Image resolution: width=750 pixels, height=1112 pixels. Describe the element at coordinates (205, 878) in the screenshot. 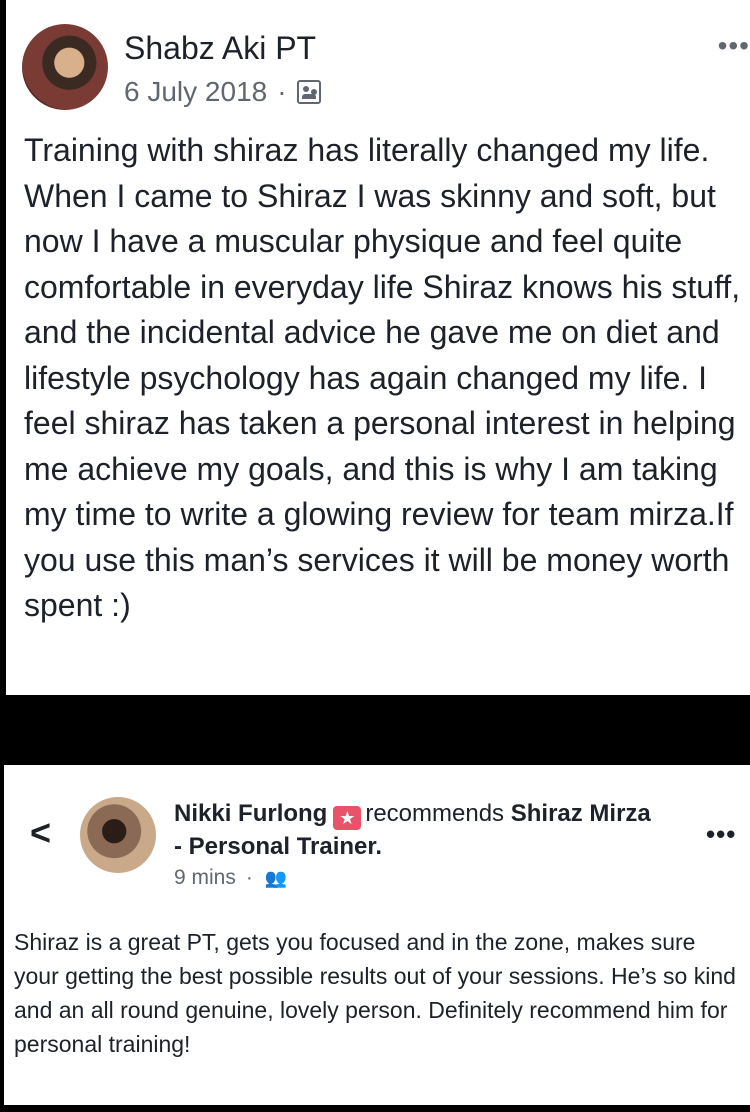

I see `post-time: 9 mins` at that location.